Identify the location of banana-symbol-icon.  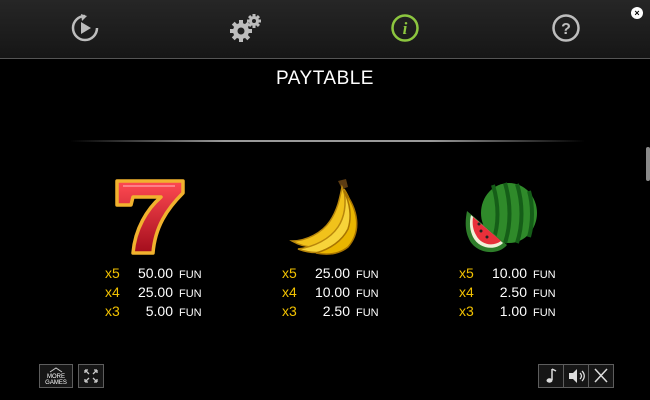
(326, 215).